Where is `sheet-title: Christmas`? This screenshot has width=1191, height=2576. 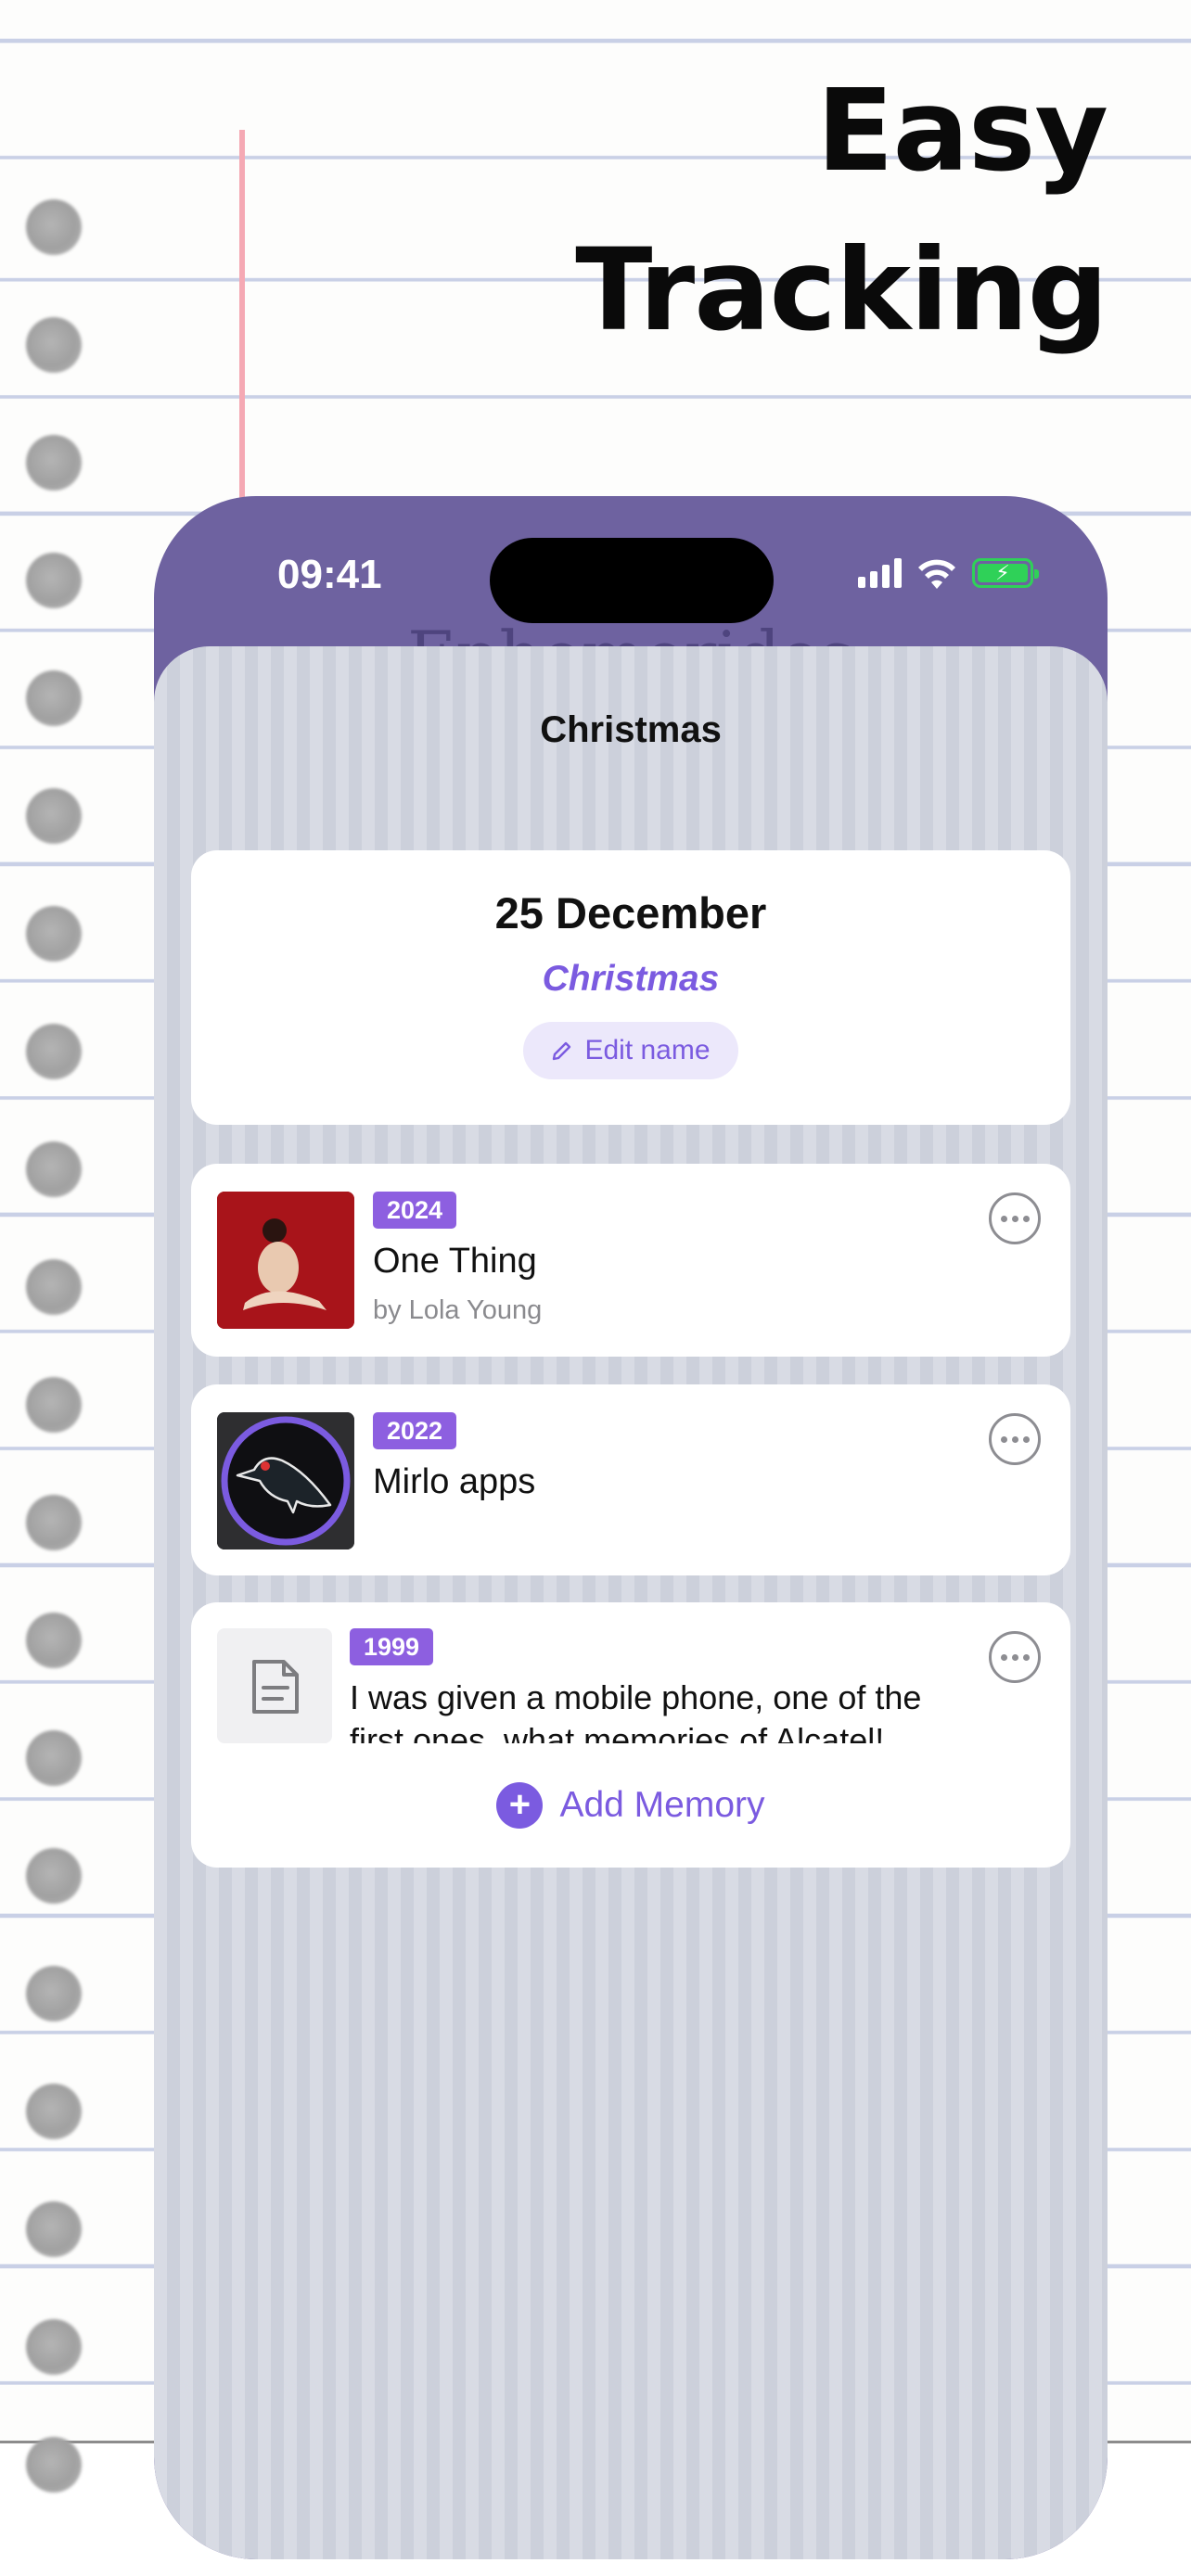 sheet-title: Christmas is located at coordinates (631, 729).